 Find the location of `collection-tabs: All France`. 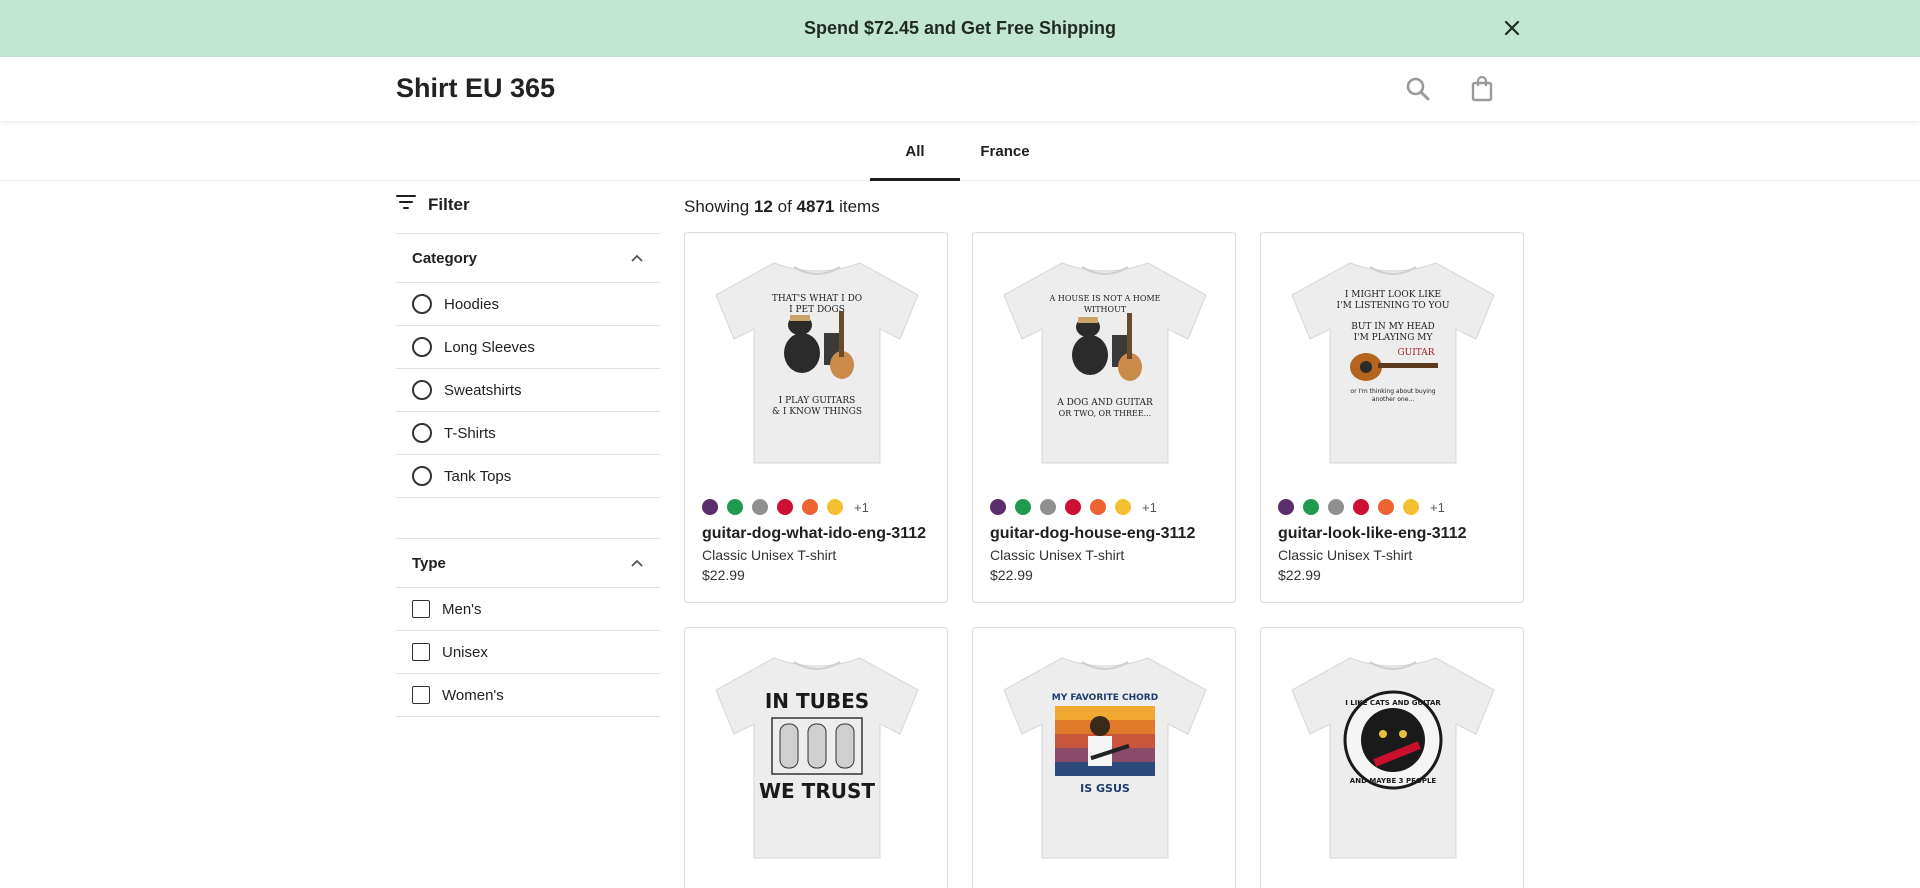

collection-tabs: All France is located at coordinates (960, 151).